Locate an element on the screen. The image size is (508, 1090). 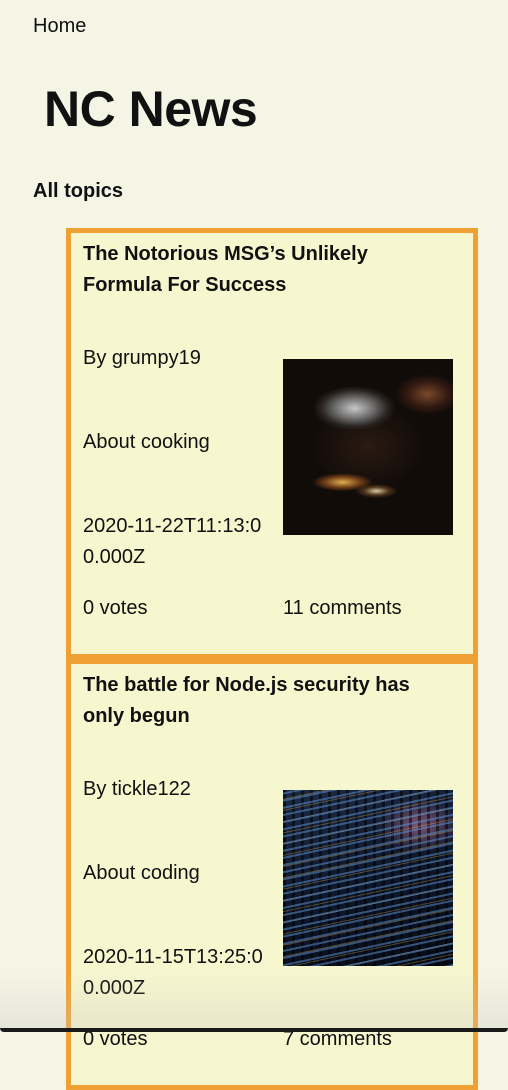
cooking-photo is located at coordinates (368, 447).